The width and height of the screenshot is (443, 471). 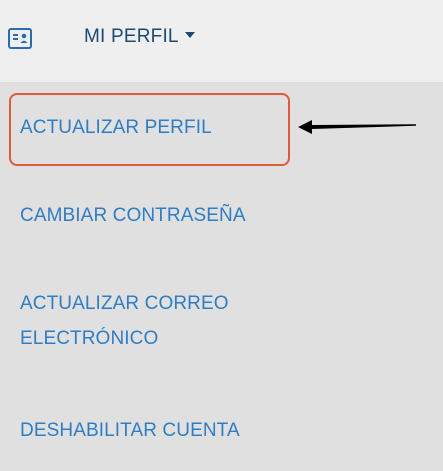 I want to click on profile-menu-toggle: MI PERFIL, so click(x=139, y=37).